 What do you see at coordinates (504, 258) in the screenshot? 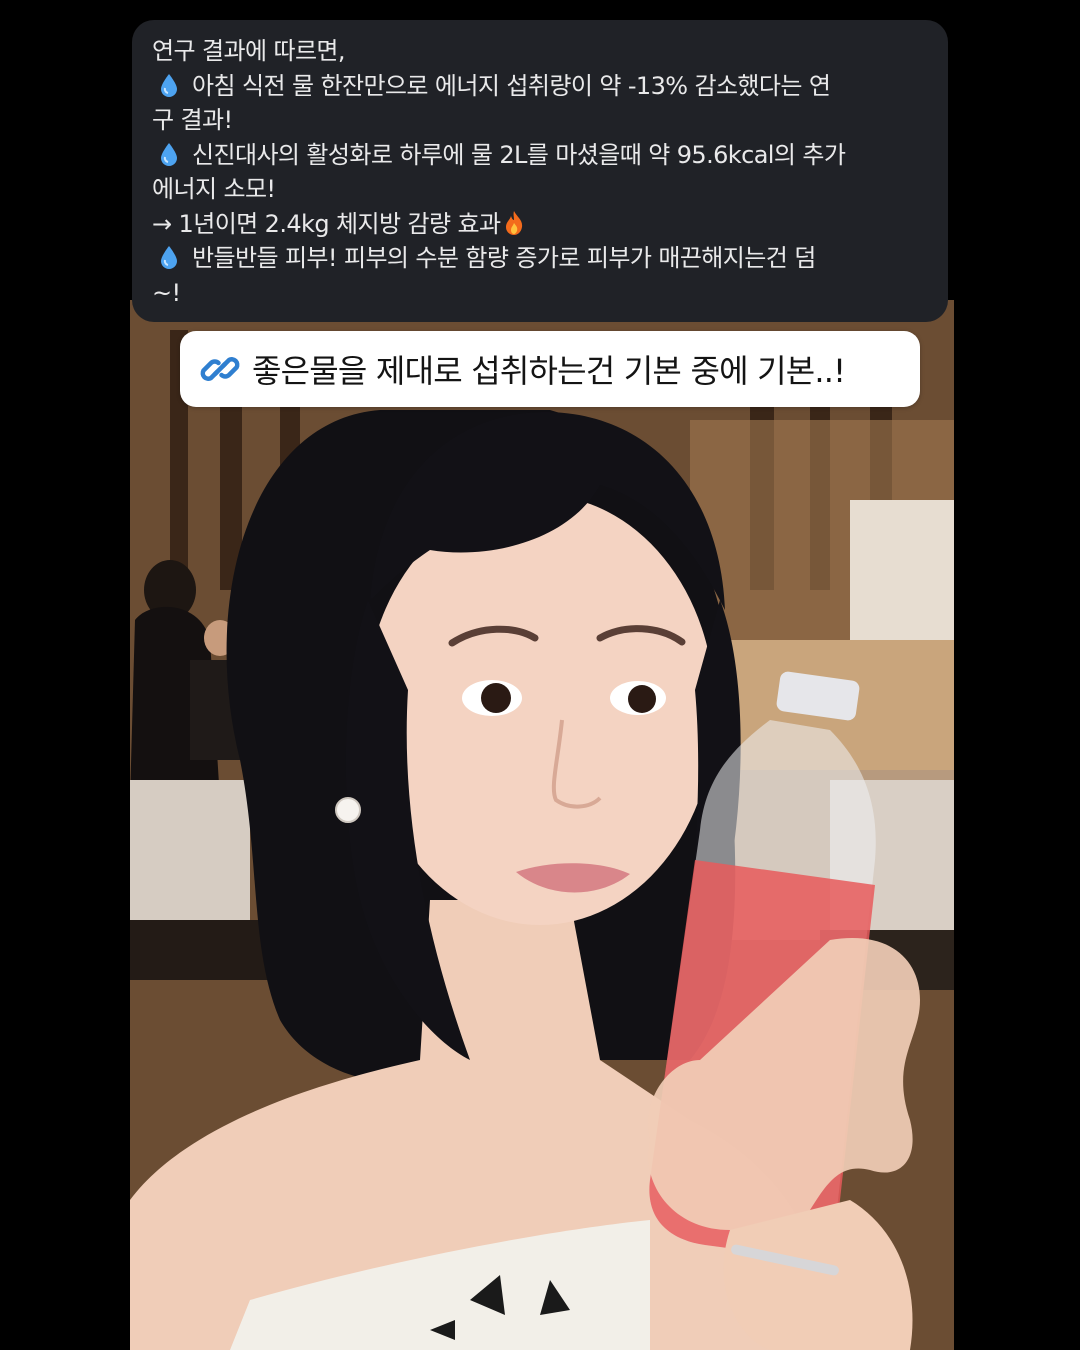
I see `text-line-7: 반들반들 피부! 피부의 수분 함량 증가로 피부가 매끈해지는건 덤` at bounding box center [504, 258].